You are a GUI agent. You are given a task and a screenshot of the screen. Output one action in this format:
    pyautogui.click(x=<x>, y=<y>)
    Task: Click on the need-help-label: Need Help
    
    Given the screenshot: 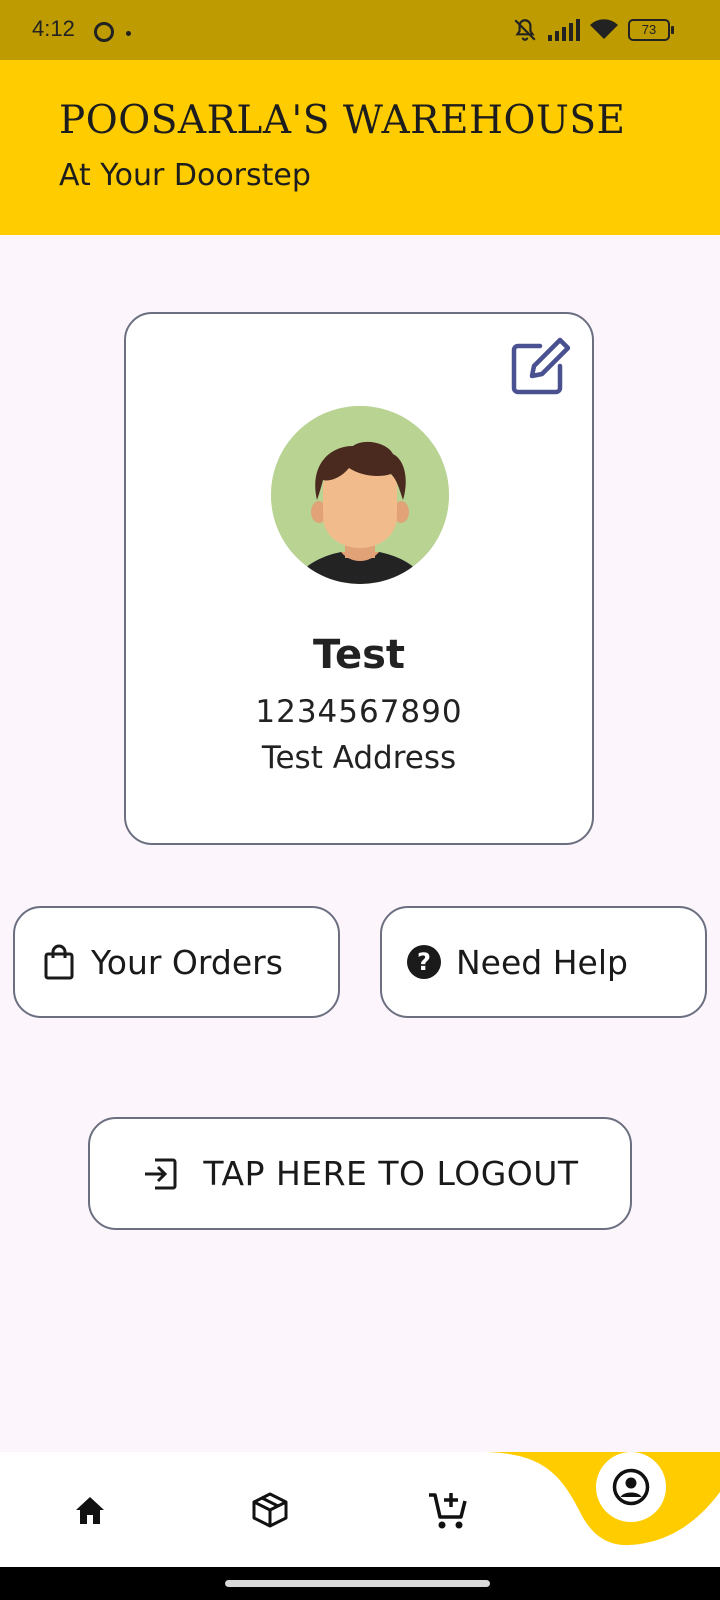 What is the action you would take?
    pyautogui.click(x=542, y=962)
    